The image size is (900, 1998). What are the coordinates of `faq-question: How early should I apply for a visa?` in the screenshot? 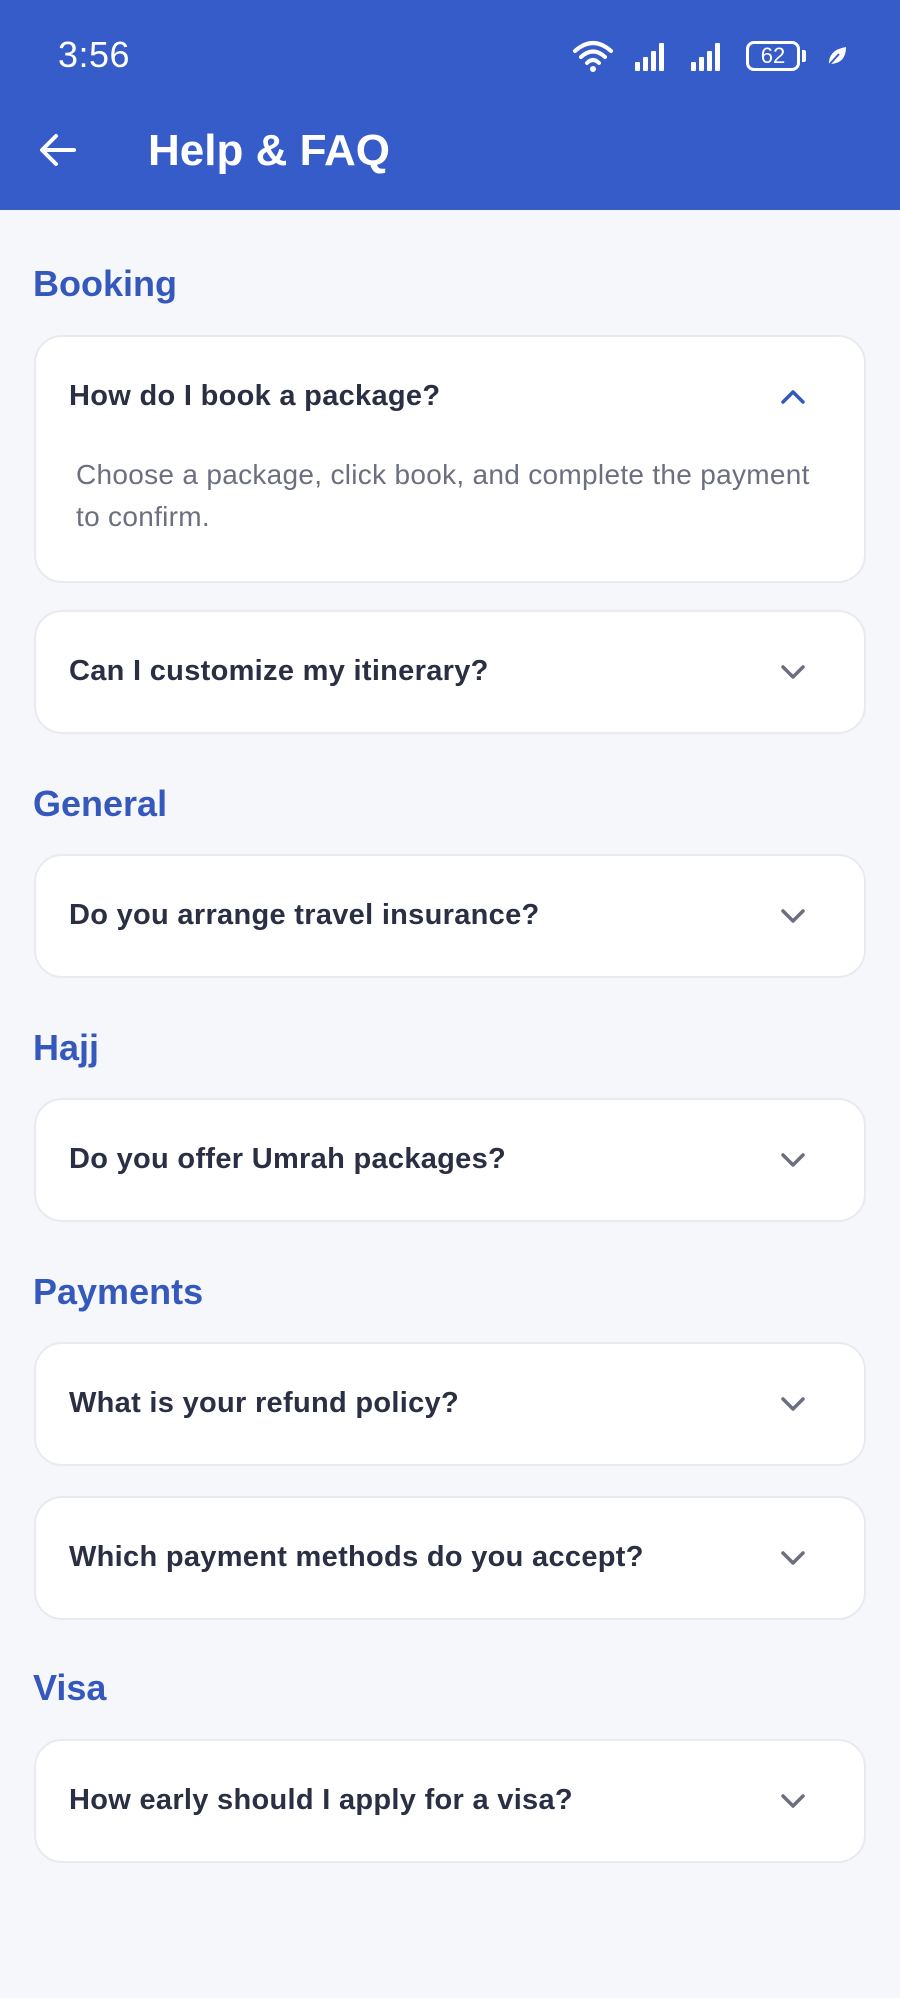 It's located at (321, 1800).